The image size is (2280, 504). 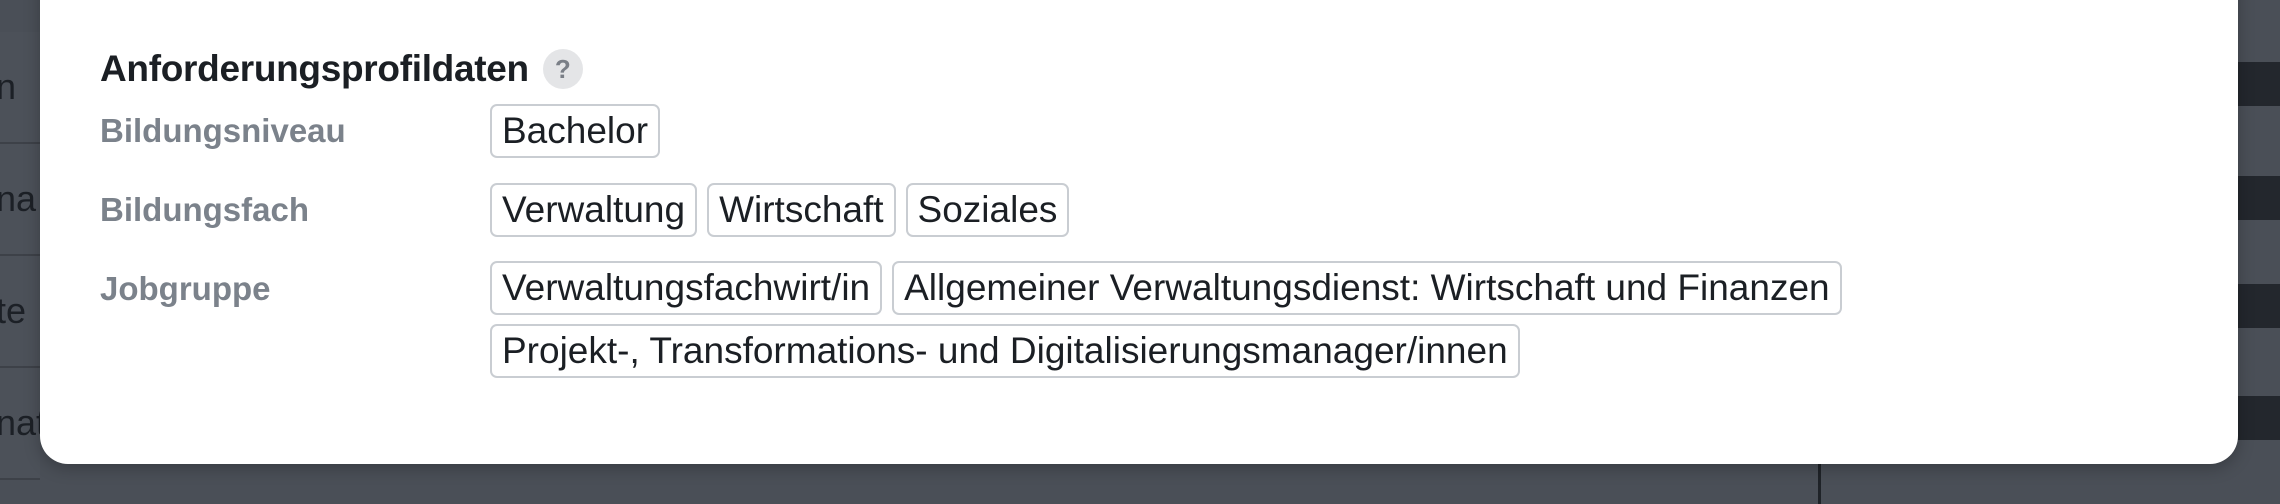 I want to click on tag-list-bildungsniveau: Bachelor, so click(x=575, y=131).